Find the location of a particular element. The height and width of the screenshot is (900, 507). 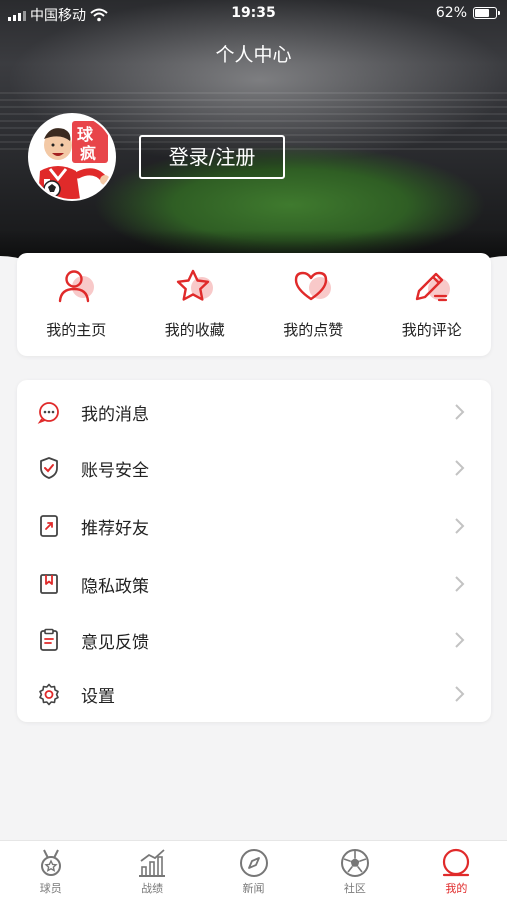

tab-label: 战绩 is located at coordinates (152, 888).